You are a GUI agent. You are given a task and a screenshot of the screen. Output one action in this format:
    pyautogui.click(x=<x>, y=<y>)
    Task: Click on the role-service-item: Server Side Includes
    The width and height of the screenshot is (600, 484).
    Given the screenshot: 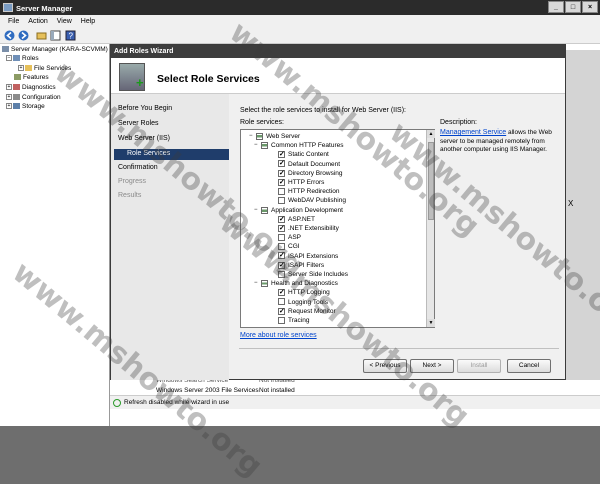 What is the action you would take?
    pyautogui.click(x=313, y=274)
    